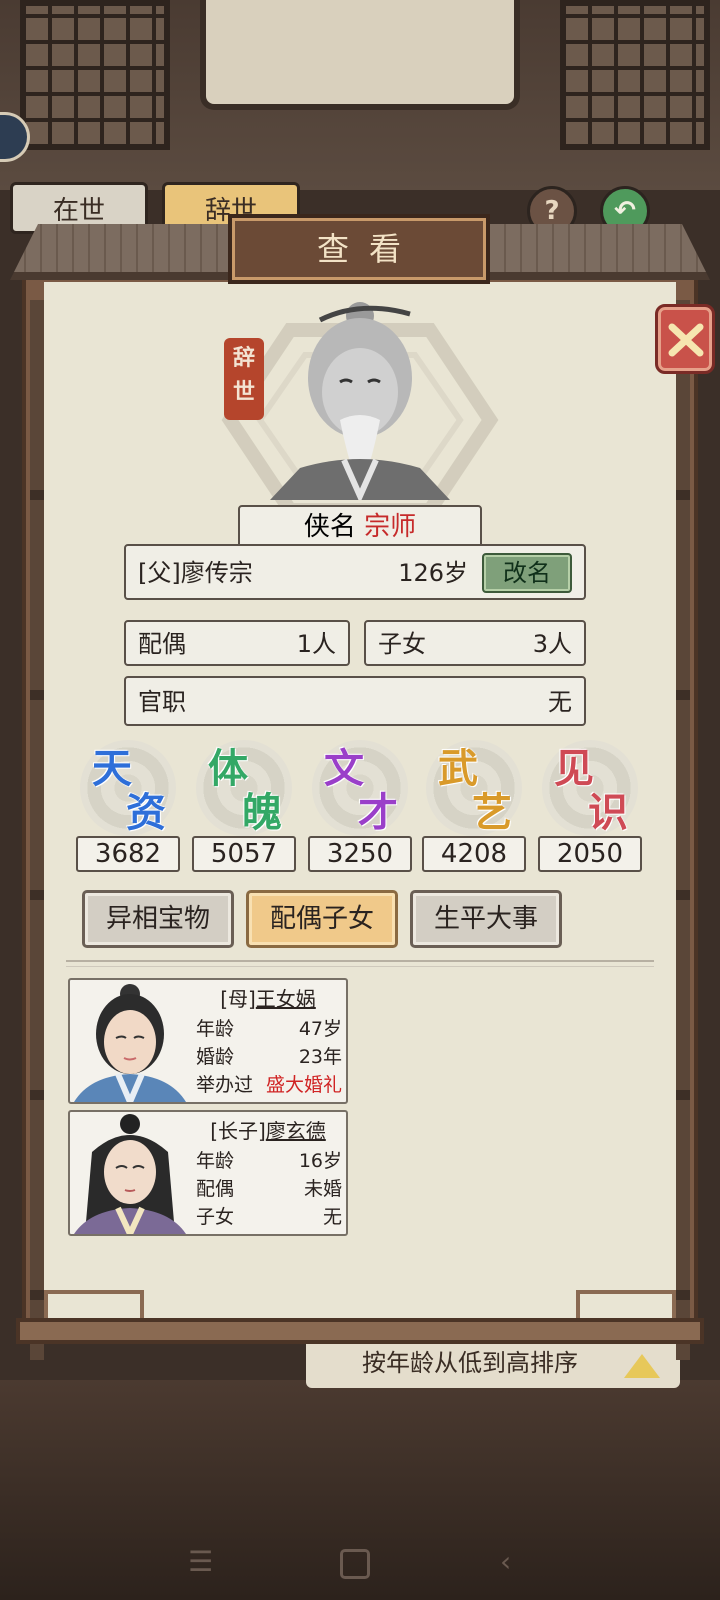 The height and width of the screenshot is (1600, 720). Describe the element at coordinates (158, 919) in the screenshot. I see `tab-treasures: 异相宝物` at that location.